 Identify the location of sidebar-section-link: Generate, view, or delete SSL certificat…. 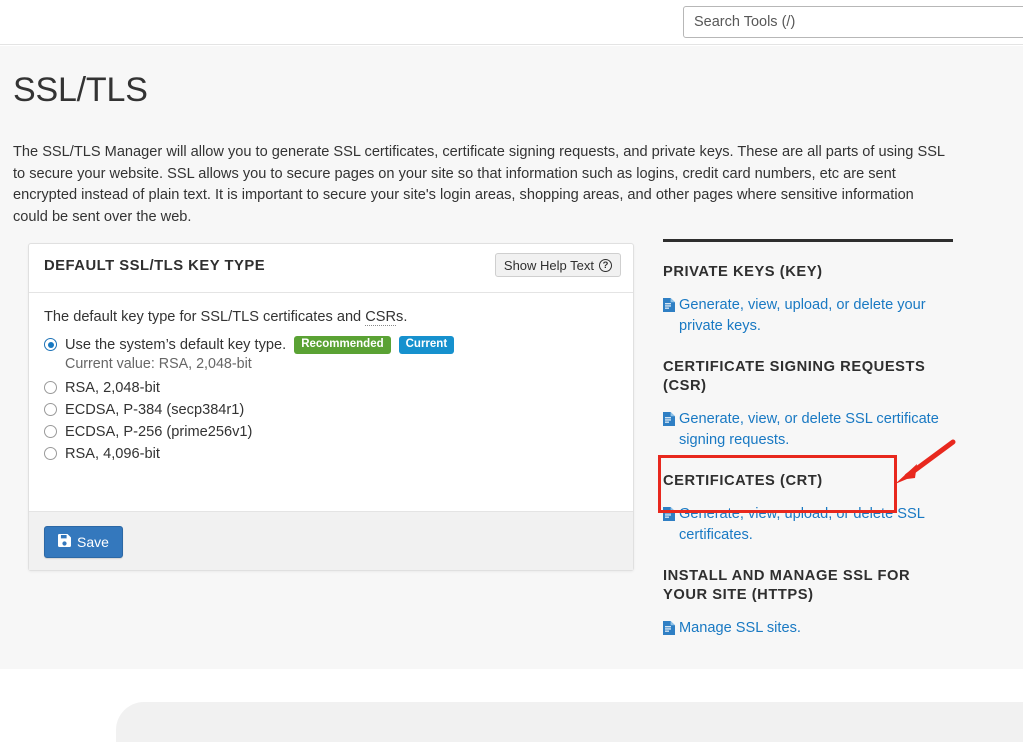
(808, 429).